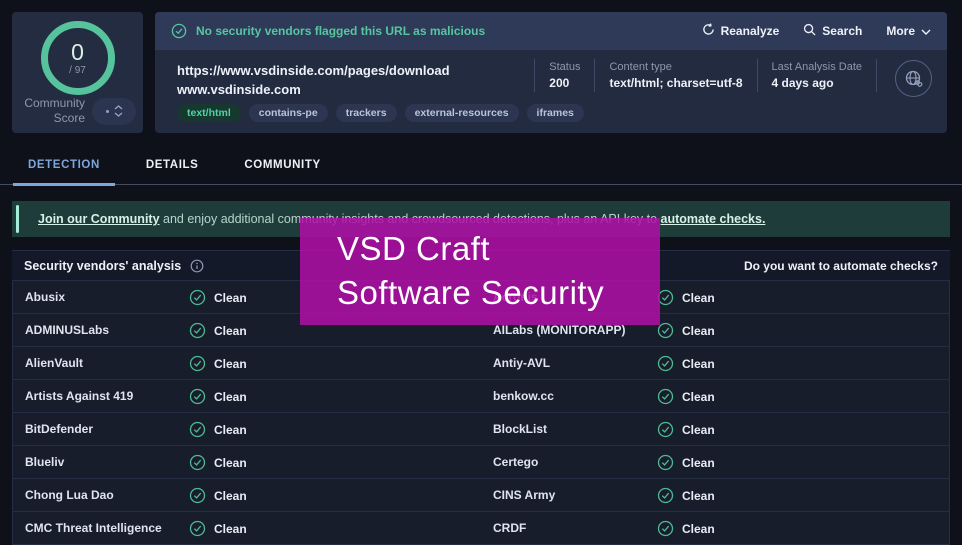 This screenshot has width=962, height=545. I want to click on reanalyze-button: Reanalyze, so click(740, 31).